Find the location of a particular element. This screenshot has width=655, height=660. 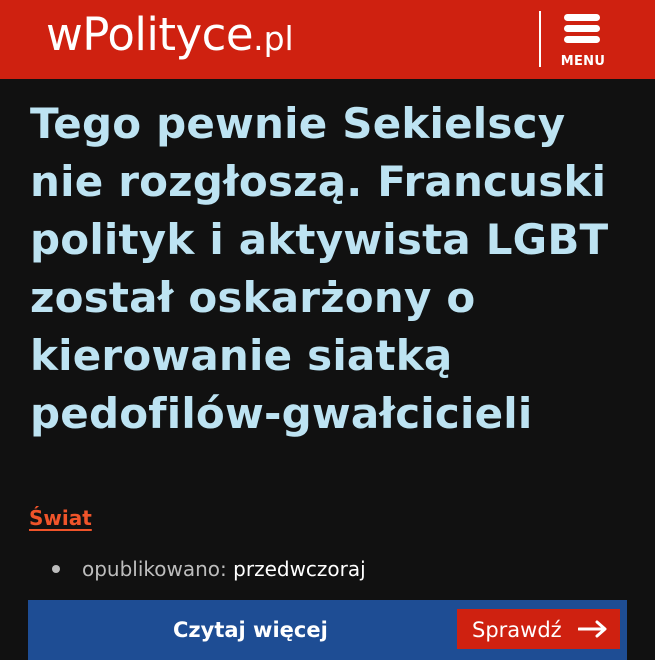

site-header: wPolityce.pl MENU is located at coordinates (327, 39).